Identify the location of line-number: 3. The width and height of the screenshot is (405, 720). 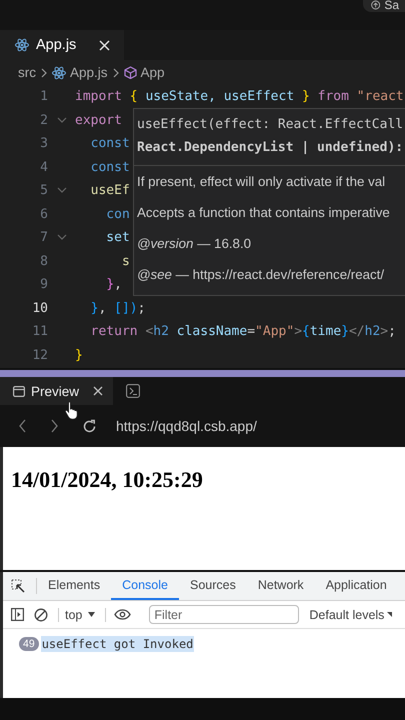
(43, 144).